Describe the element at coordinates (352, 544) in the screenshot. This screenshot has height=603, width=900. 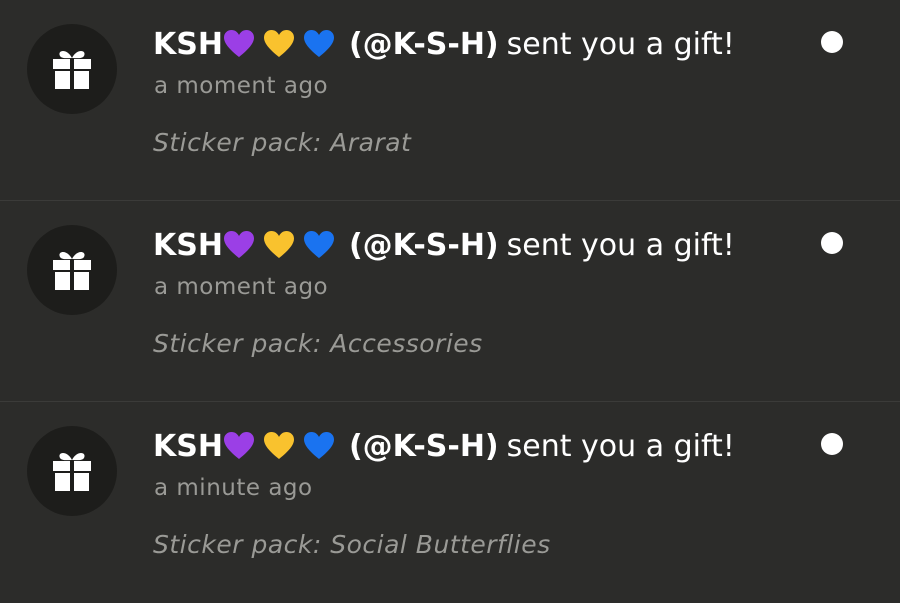
I see `notification-detail: Sticker pack: Social Butterflies` at that location.